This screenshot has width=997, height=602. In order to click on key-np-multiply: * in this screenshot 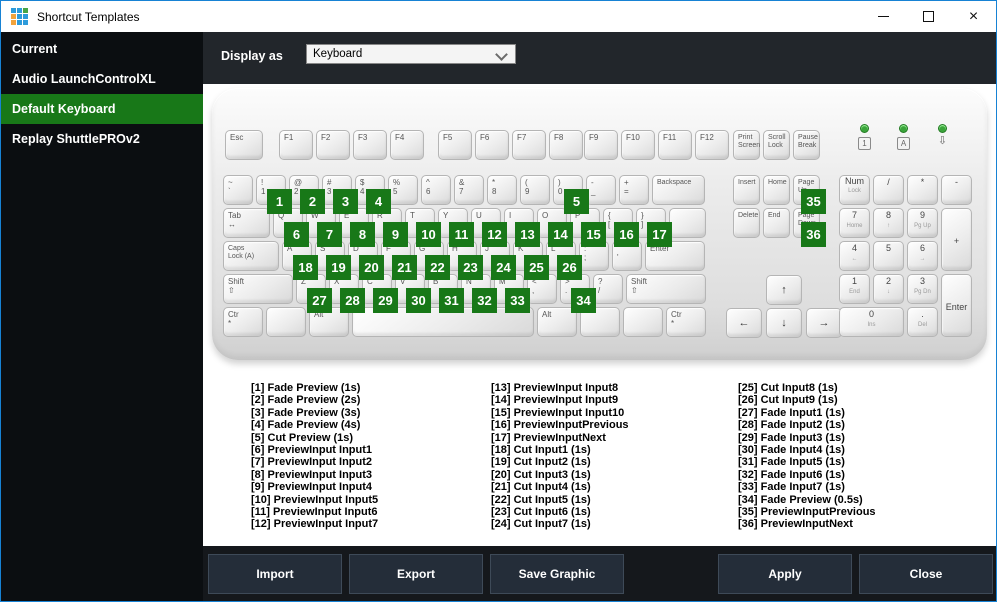, I will do `click(922, 190)`.